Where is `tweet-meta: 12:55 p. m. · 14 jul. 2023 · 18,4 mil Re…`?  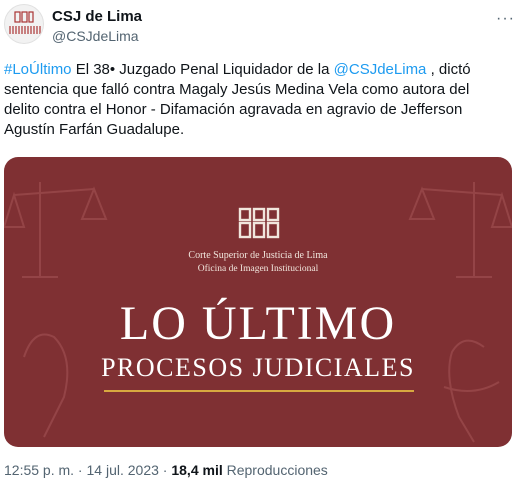 tweet-meta: 12:55 p. m. · 14 jul. 2023 · 18,4 mil Re… is located at coordinates (166, 470).